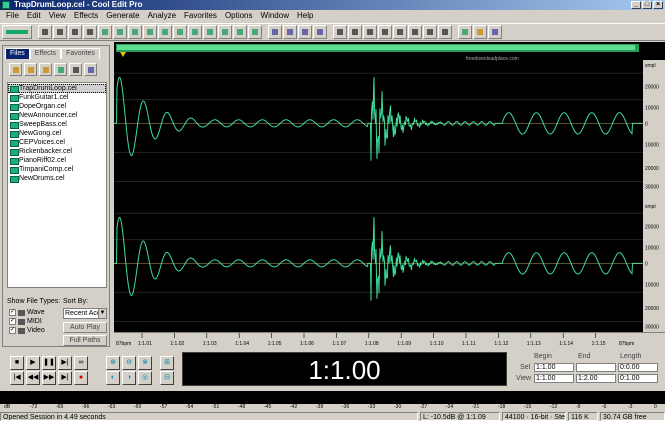 The height and width of the screenshot is (421, 665). I want to click on menu-help: Help, so click(305, 16).